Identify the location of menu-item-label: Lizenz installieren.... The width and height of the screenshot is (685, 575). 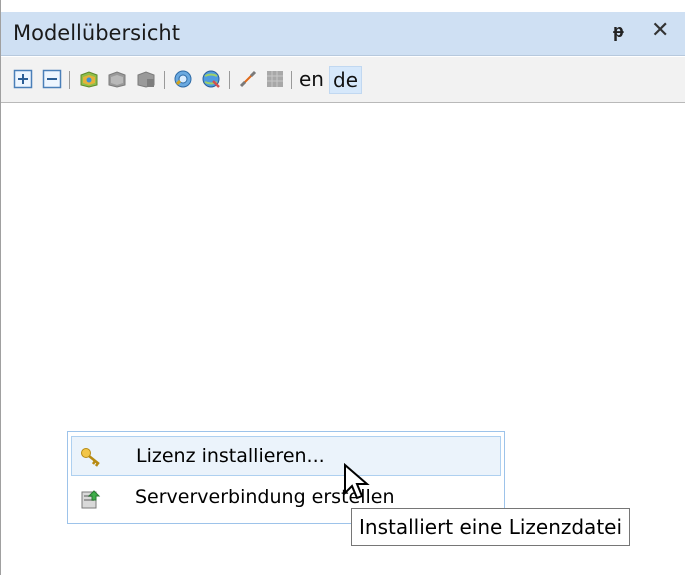
(230, 456).